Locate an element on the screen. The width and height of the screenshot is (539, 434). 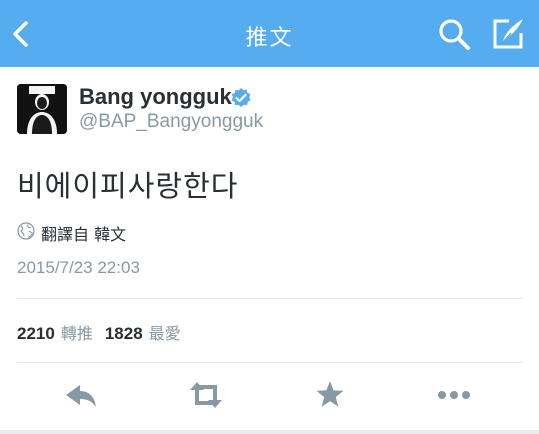
retweet-count: 2210 is located at coordinates (36, 333).